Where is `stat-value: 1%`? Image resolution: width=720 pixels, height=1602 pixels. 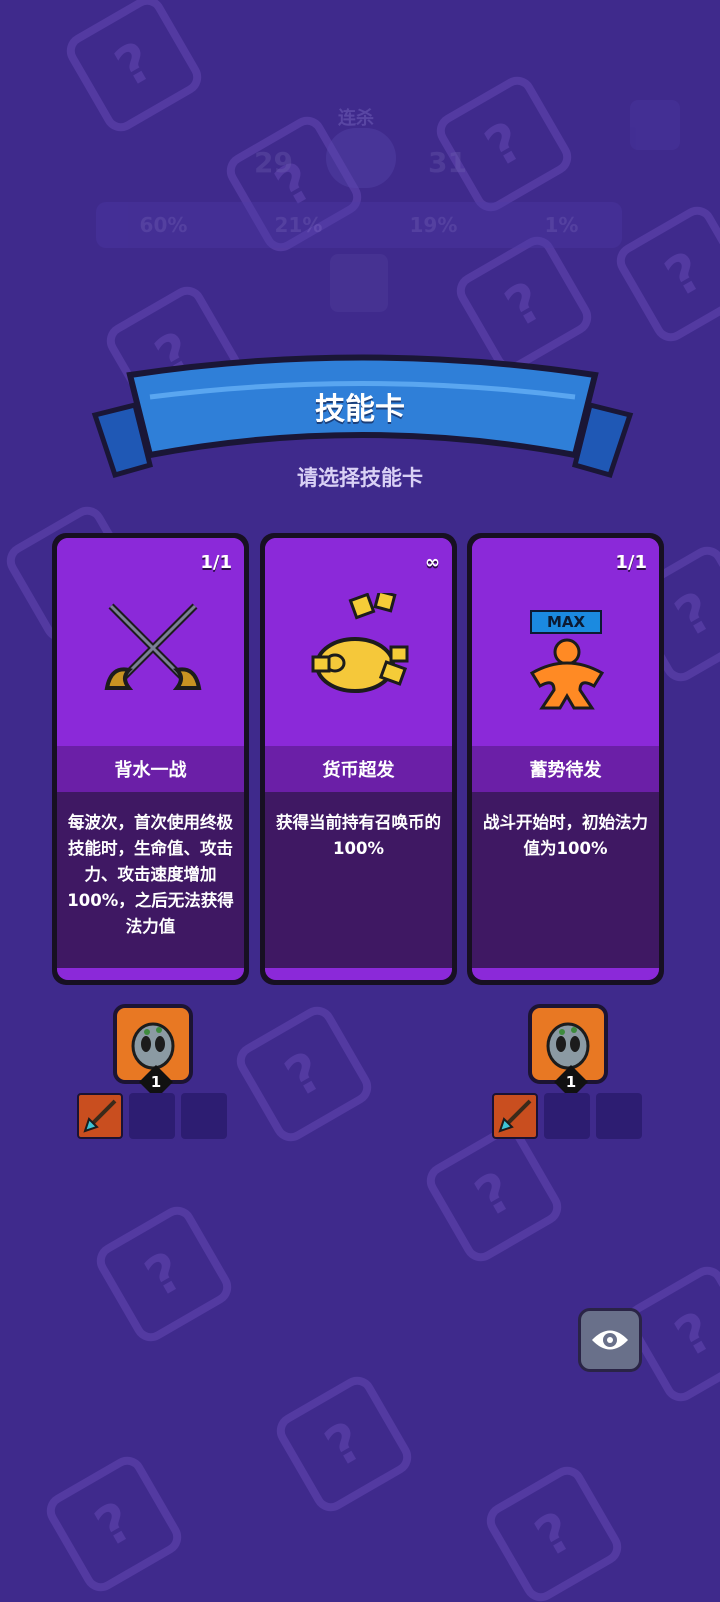 stat-value: 1% is located at coordinates (561, 225).